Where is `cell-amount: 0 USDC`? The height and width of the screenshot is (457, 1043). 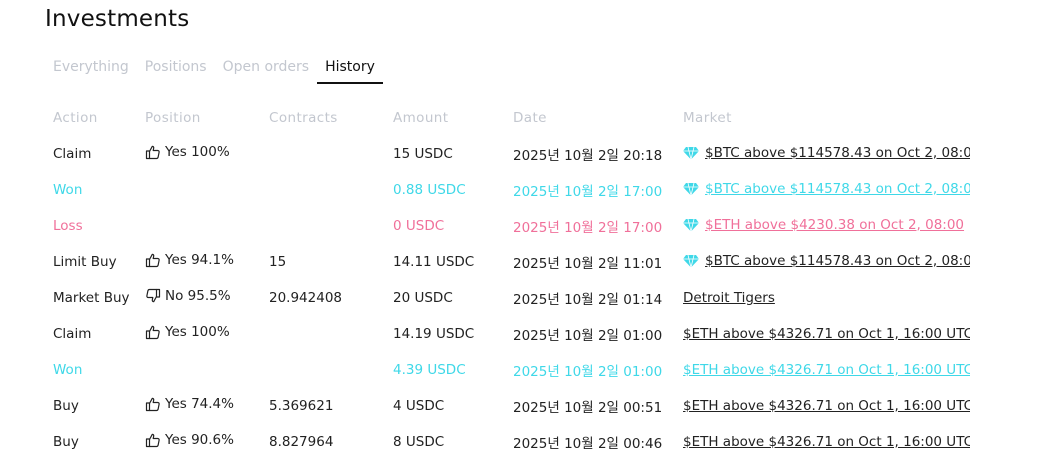 cell-amount: 0 USDC is located at coordinates (419, 226).